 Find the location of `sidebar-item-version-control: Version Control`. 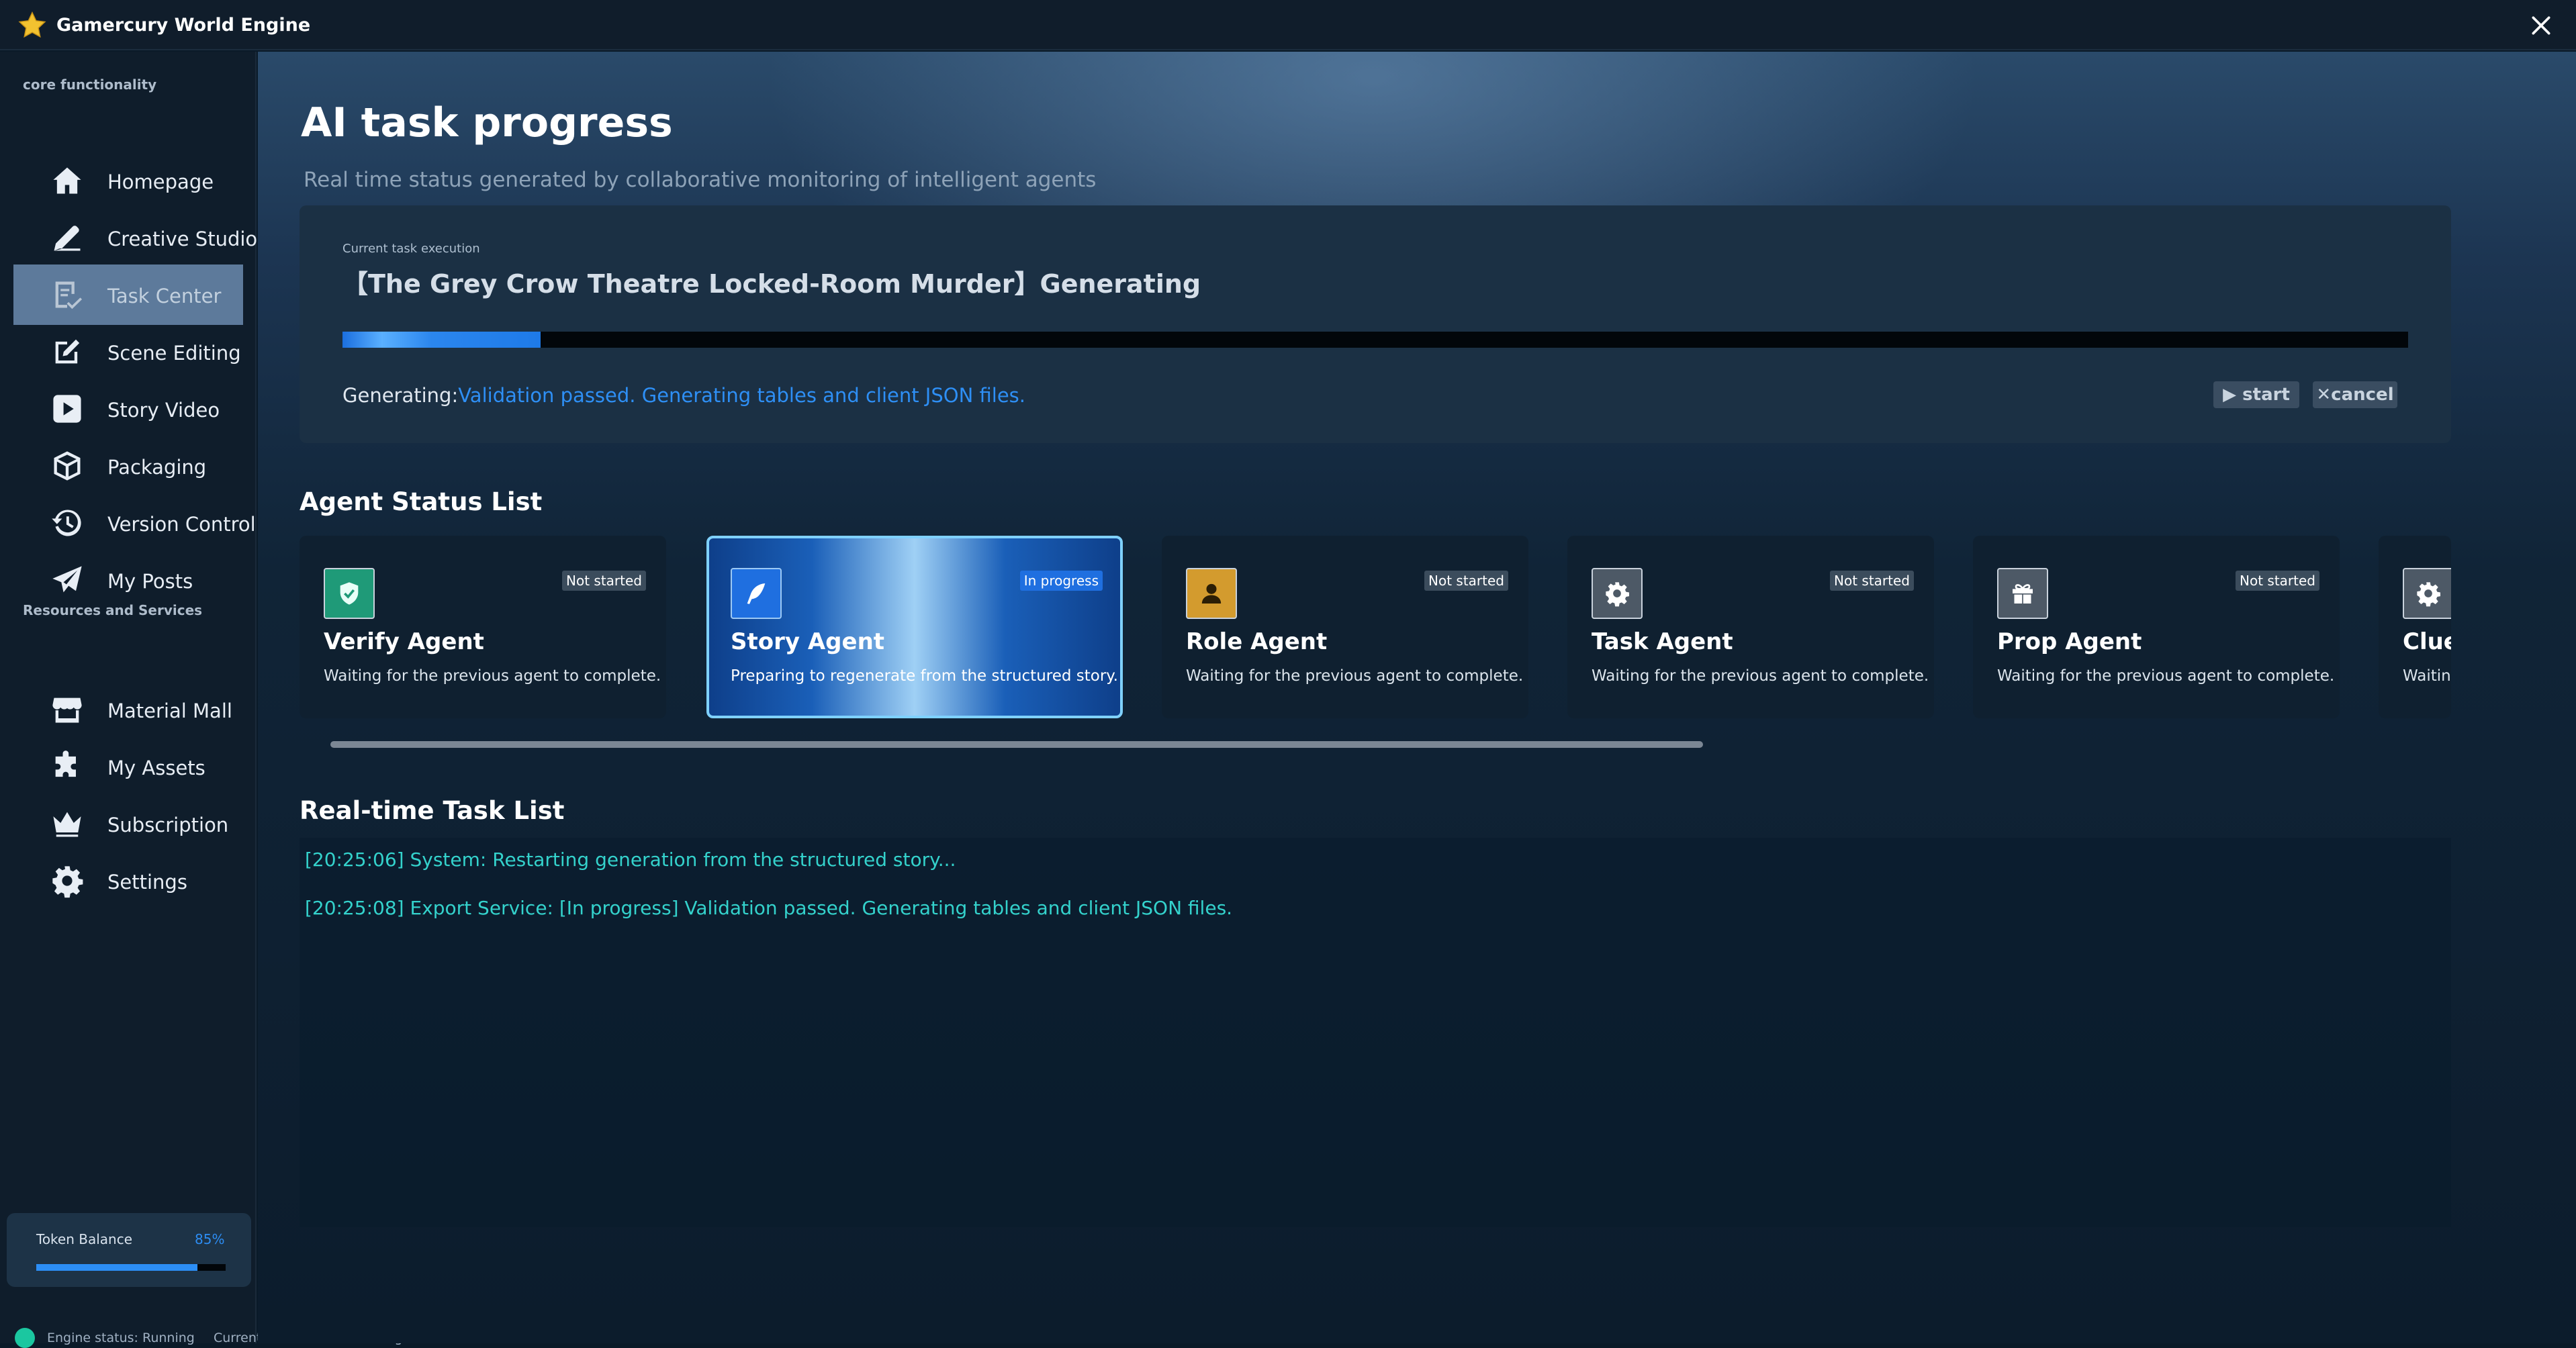

sidebar-item-version-control: Version Control is located at coordinates (134, 523).